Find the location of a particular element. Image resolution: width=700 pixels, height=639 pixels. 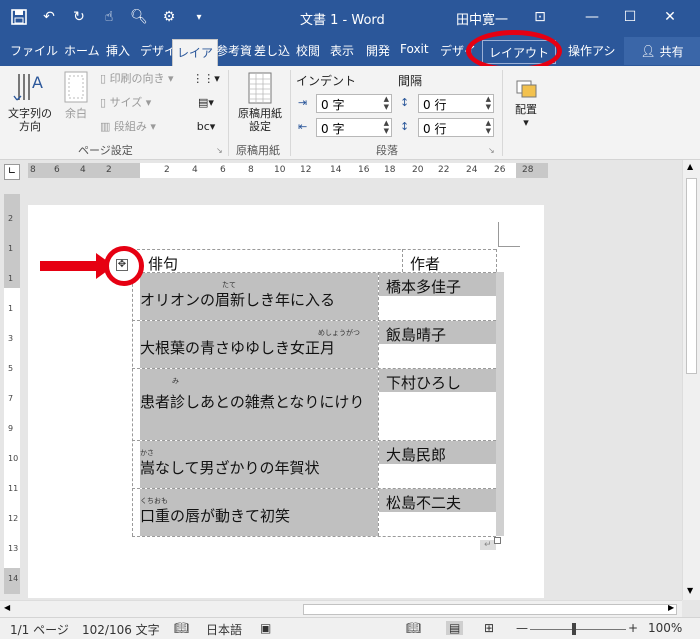

page-count: 1/1 ページ is located at coordinates (39, 629).